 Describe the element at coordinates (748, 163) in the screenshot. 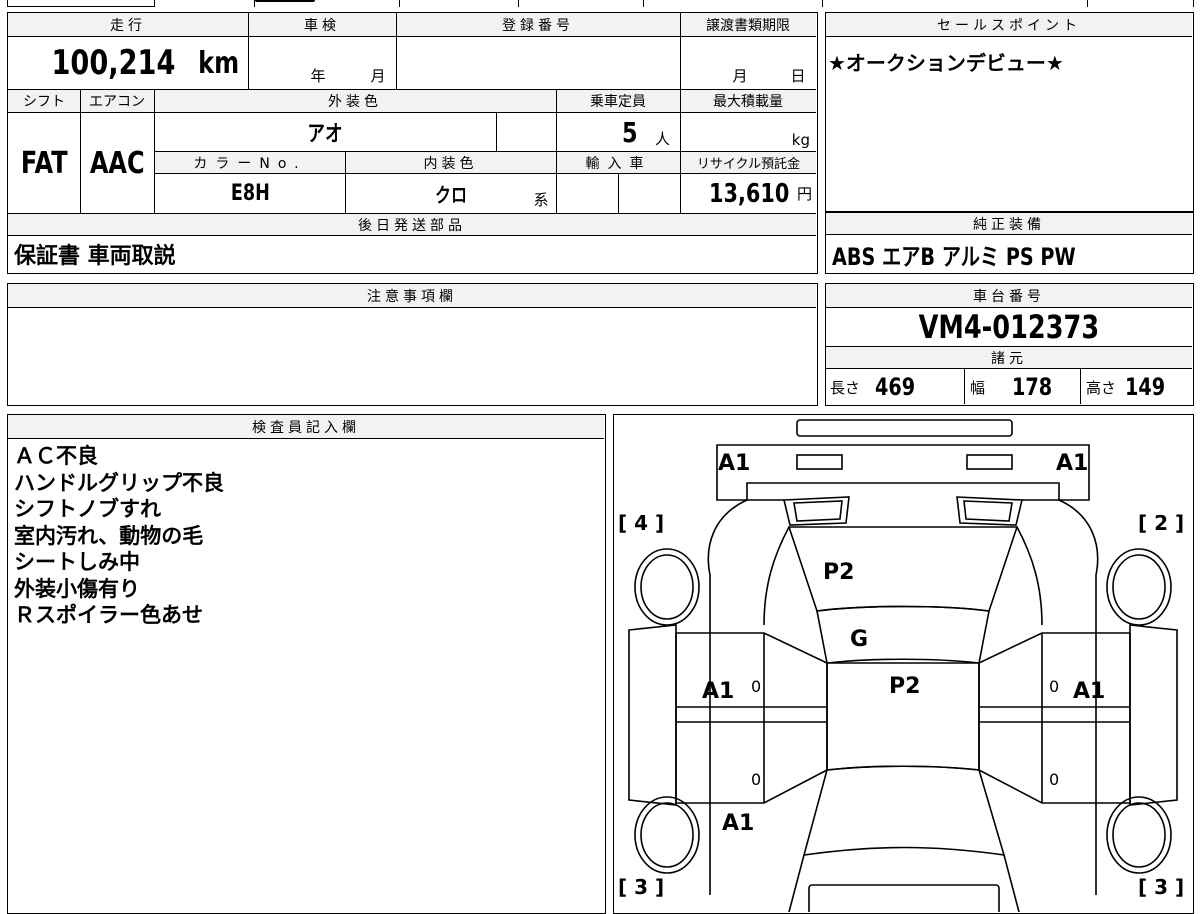

I see `recycle-fee-header: リサイクル預託金` at that location.